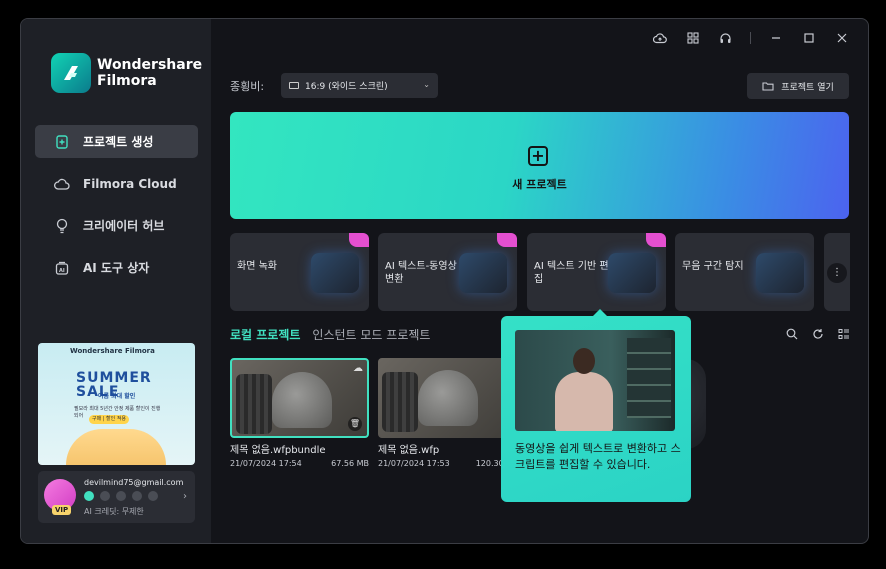 The width and height of the screenshot is (886, 569). I want to click on new-project-button: + 새 프로젝트, so click(539, 165).